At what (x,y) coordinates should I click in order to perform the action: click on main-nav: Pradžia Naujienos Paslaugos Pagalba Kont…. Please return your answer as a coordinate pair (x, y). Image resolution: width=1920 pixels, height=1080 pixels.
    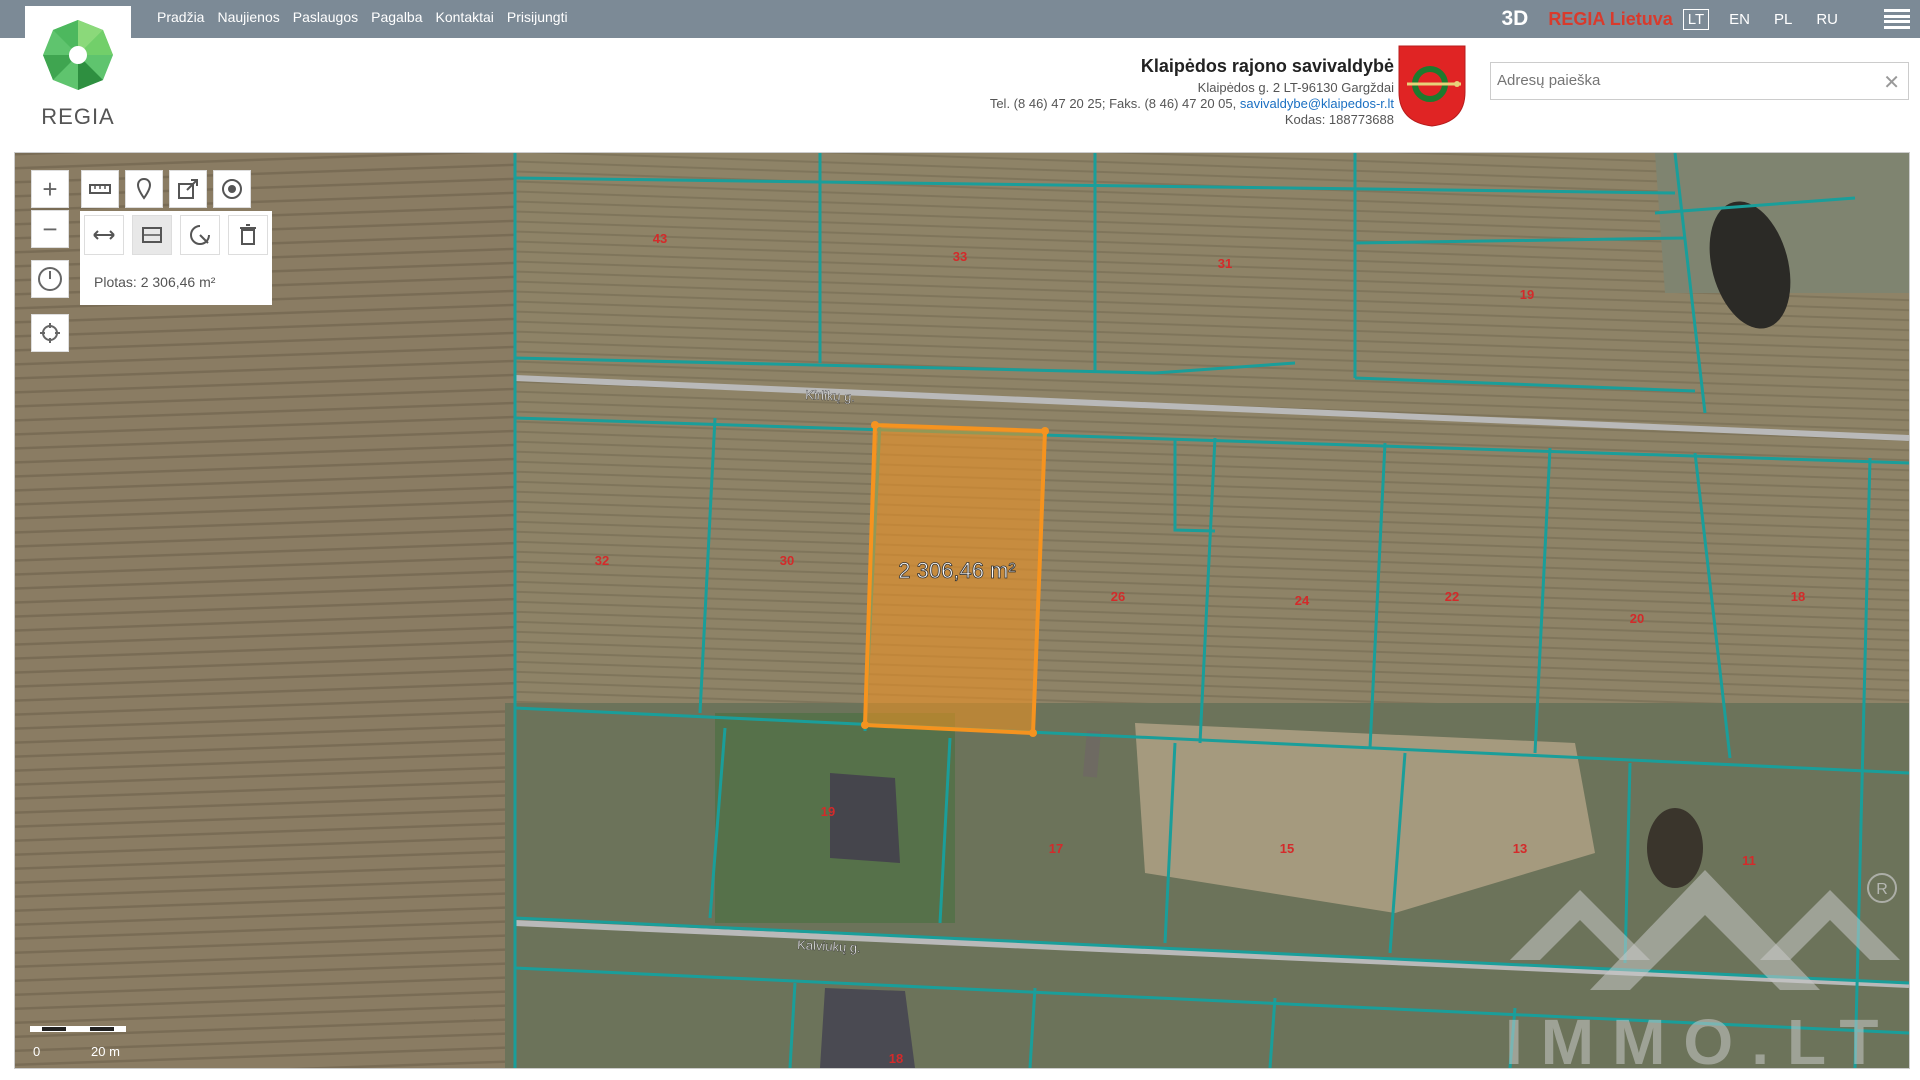
    Looking at the image, I should click on (362, 17).